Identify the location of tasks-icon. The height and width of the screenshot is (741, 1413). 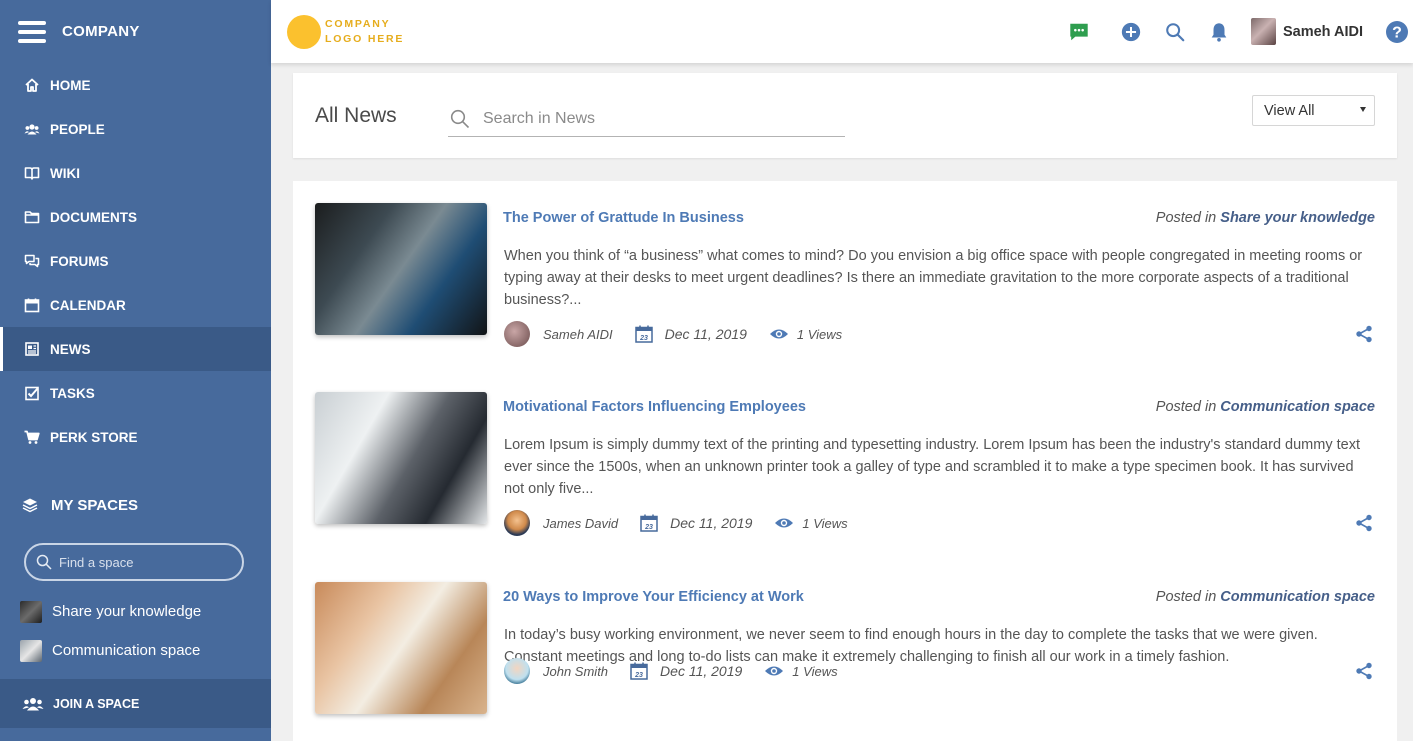
(32, 393).